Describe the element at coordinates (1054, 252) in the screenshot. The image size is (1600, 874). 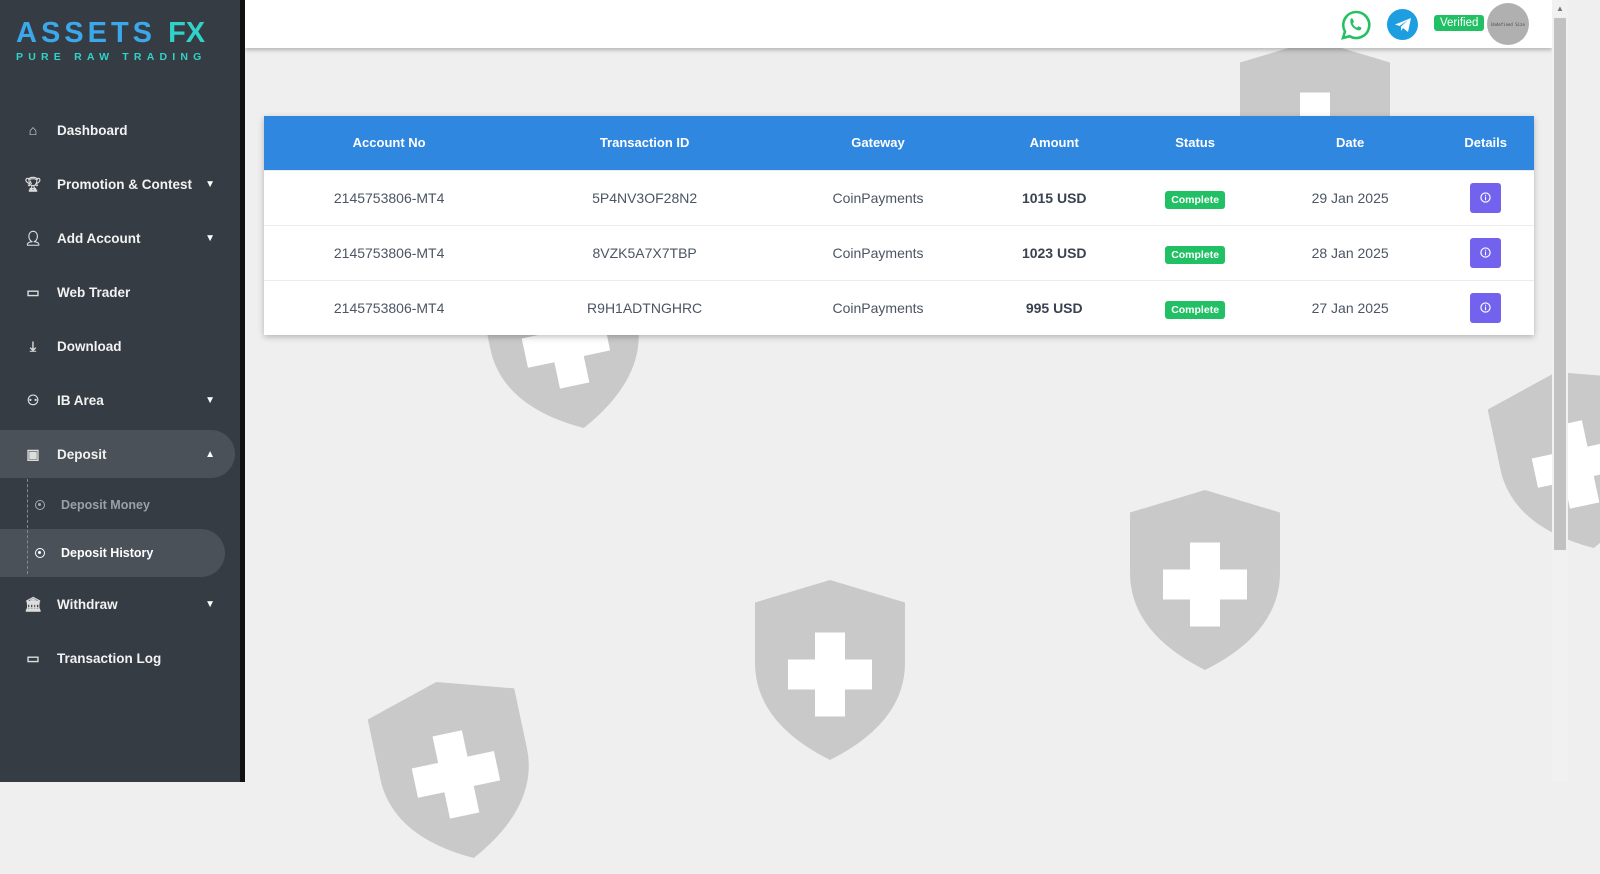
I see `amount: 1023 USD` at that location.